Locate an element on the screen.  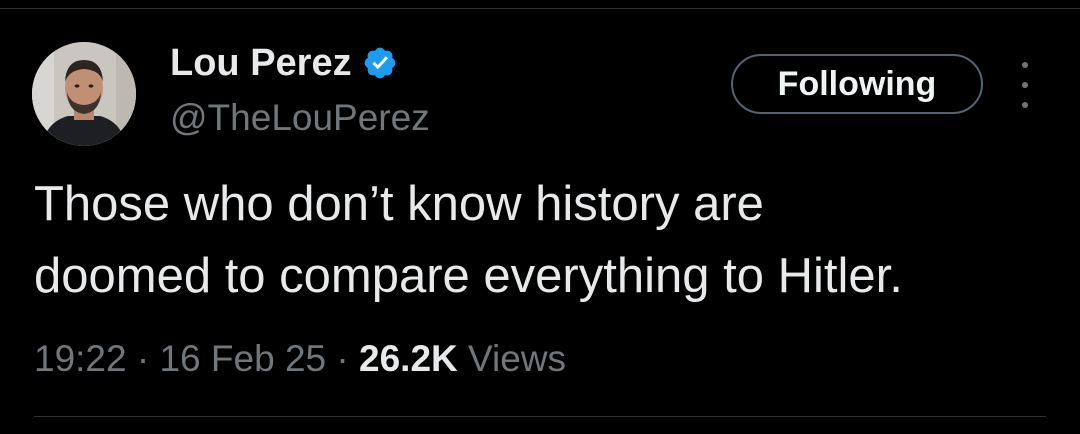
author-handle: @TheLouPerez is located at coordinates (300, 118).